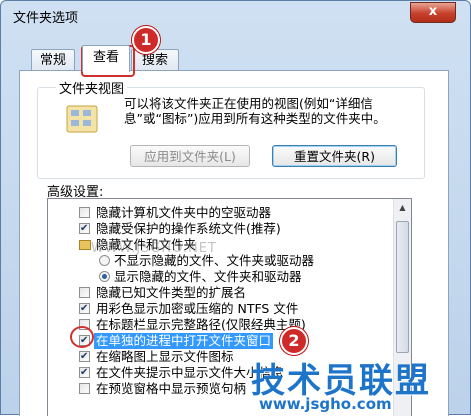 This screenshot has width=471, height=416. I want to click on close-button: x, so click(433, 12).